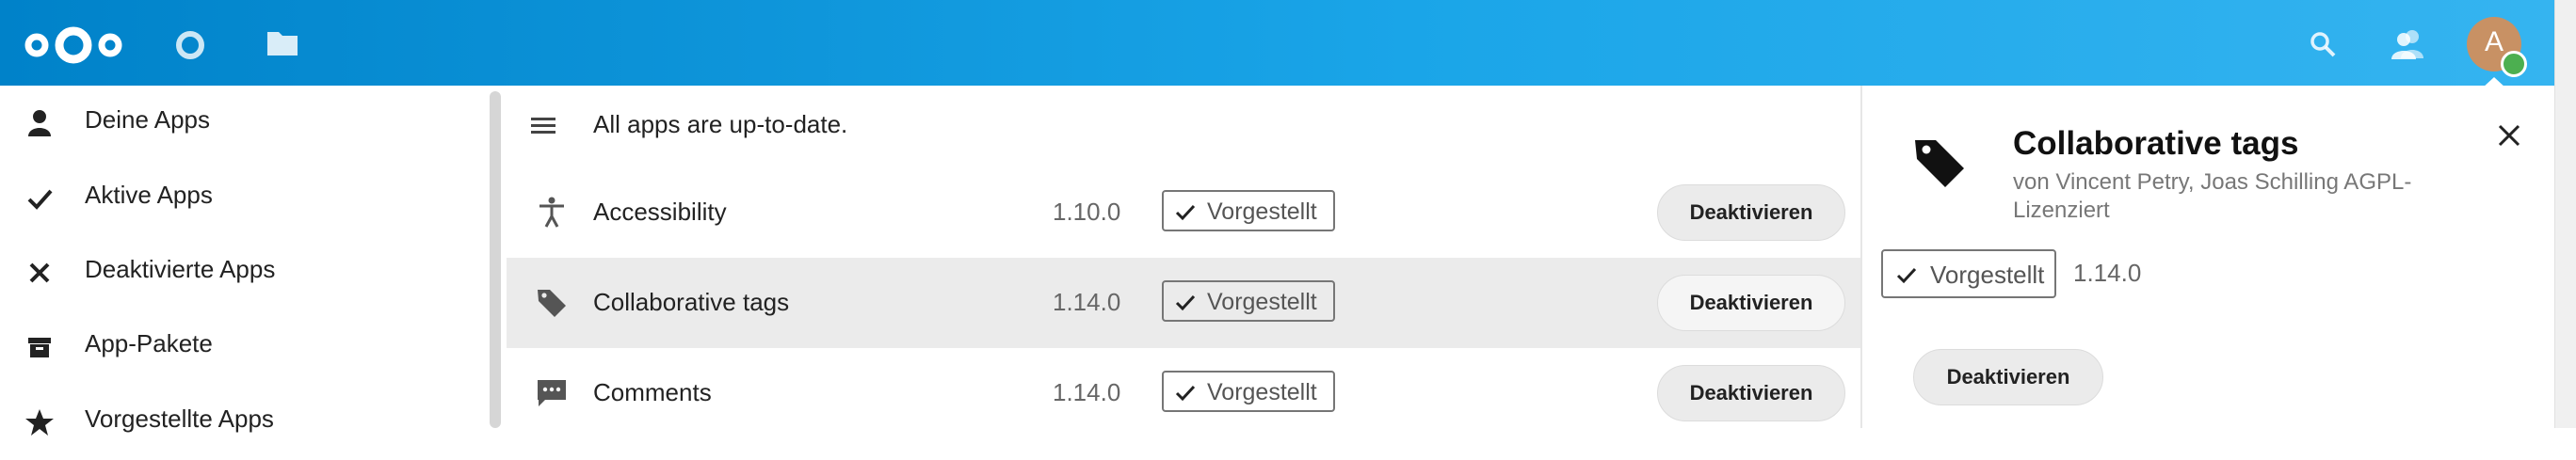 Image resolution: width=2576 pixels, height=460 pixels. What do you see at coordinates (1087, 212) in the screenshot?
I see `app-version: 1.10.0` at bounding box center [1087, 212].